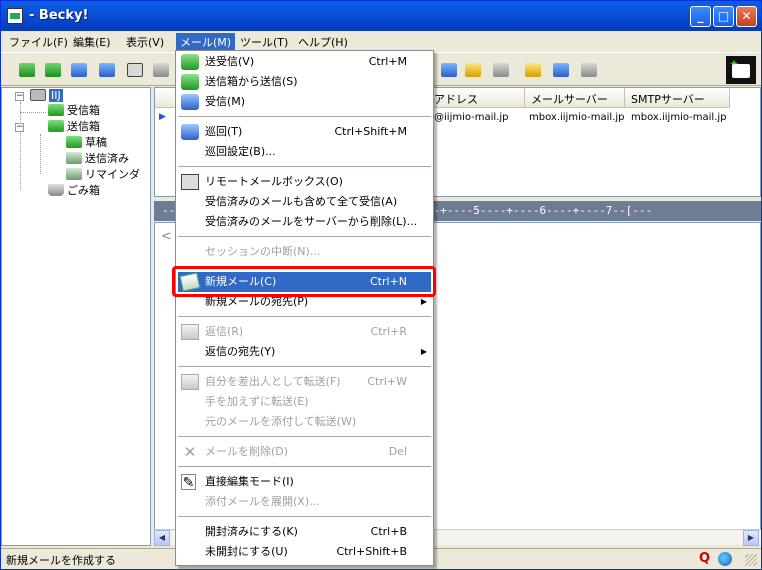  Describe the element at coordinates (381, 16) in the screenshot. I see `title-bar: - Becky! _ □ ✕` at that location.